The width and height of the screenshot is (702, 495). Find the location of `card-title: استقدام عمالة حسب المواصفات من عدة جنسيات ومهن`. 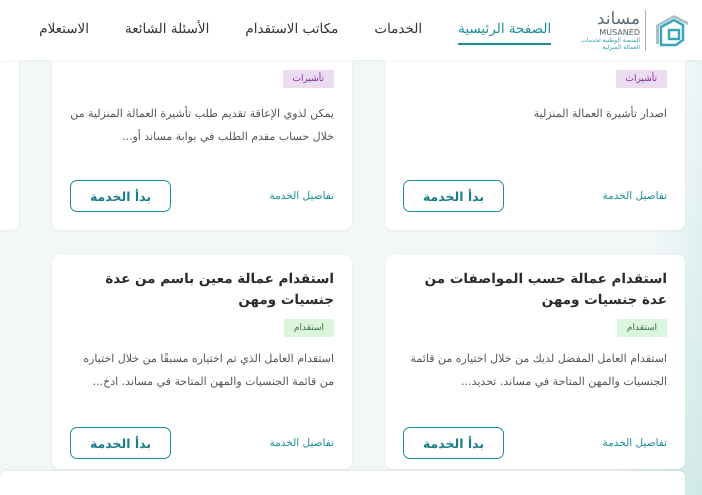

card-title: استقدام عمالة حسب المواصفات من عدة جنسيات ومهن is located at coordinates (545, 290).